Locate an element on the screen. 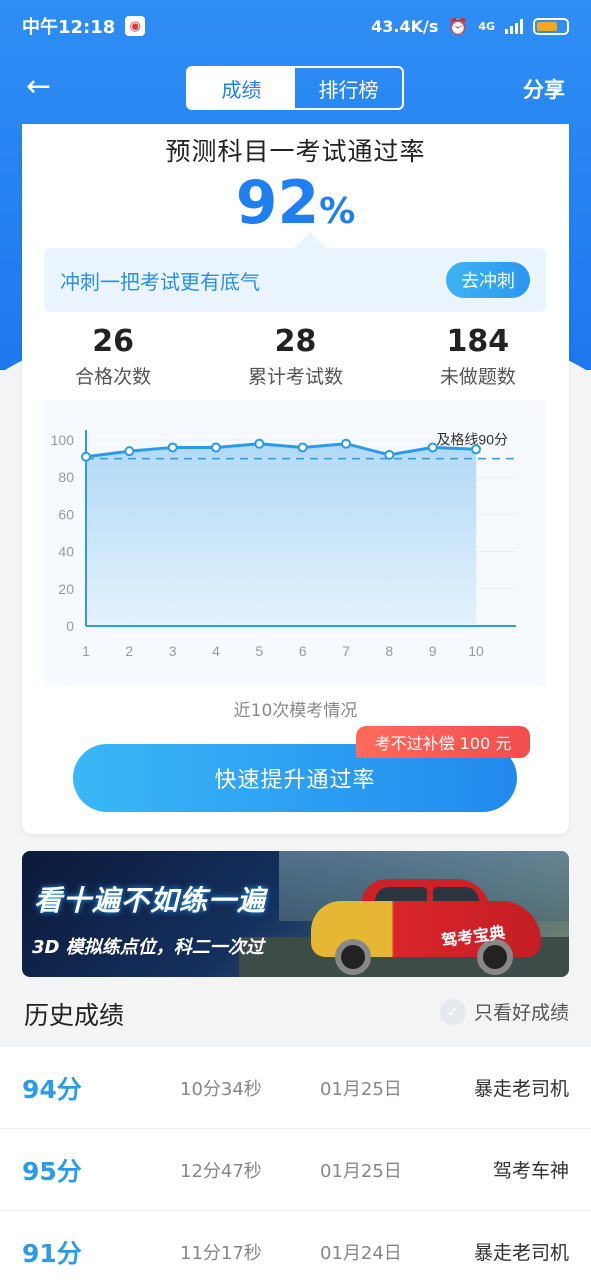 The height and width of the screenshot is (1280, 591). history-score: 95分 is located at coordinates (52, 1171).